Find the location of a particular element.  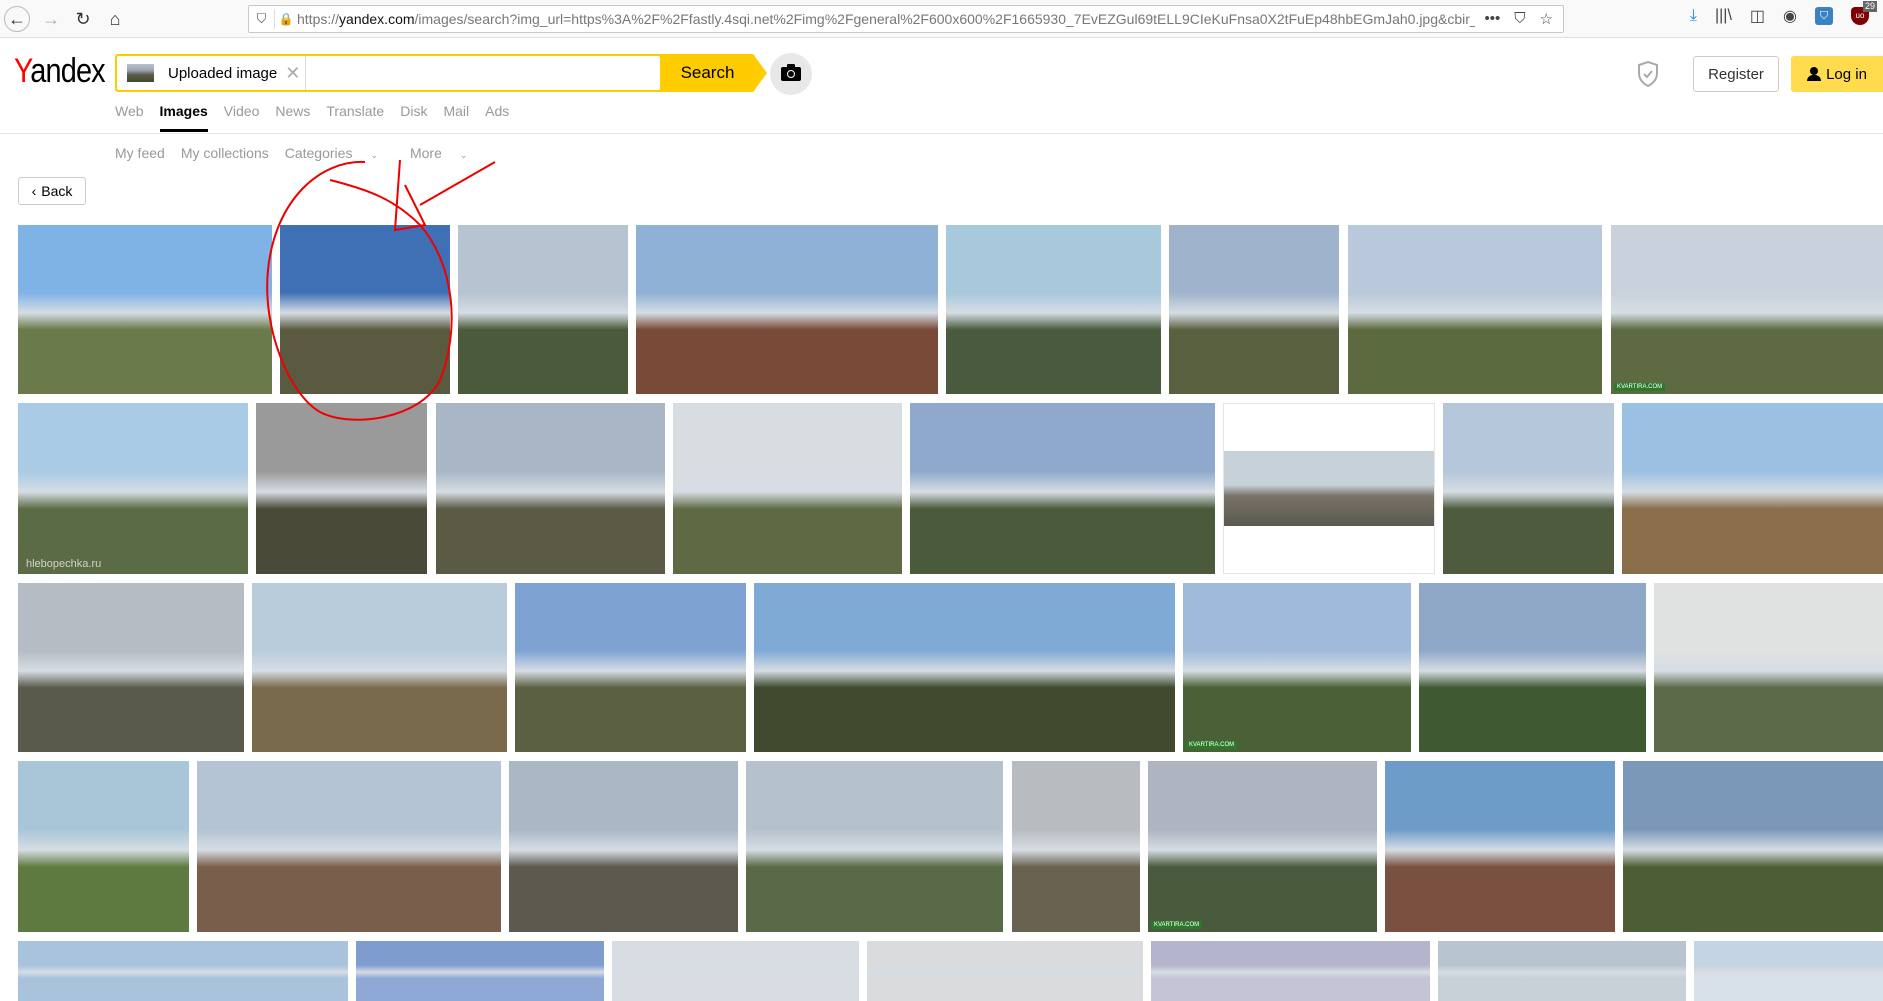

image-content is located at coordinates (1329, 488).